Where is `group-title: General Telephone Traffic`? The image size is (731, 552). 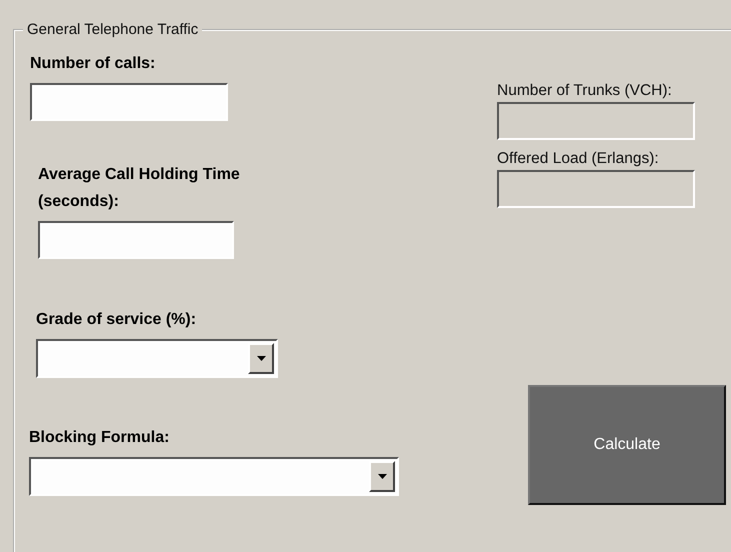 group-title: General Telephone Traffic is located at coordinates (113, 29).